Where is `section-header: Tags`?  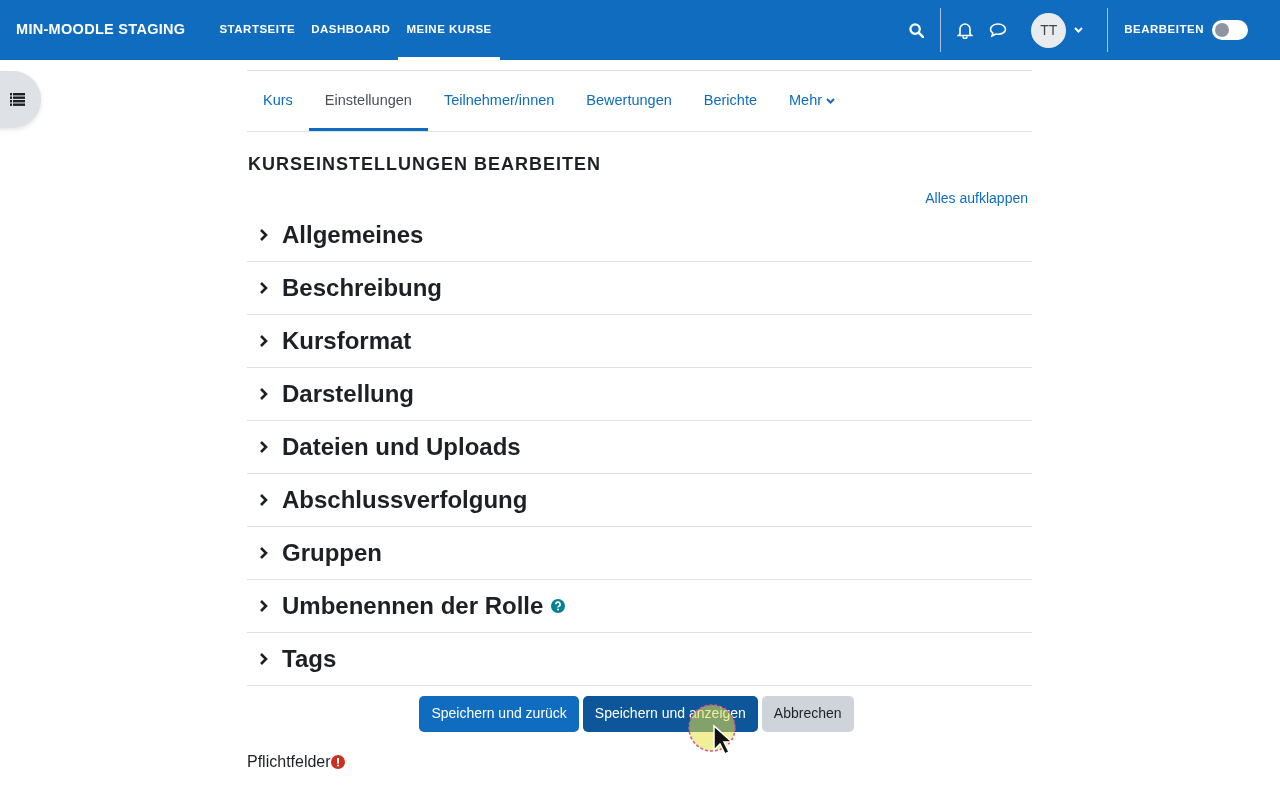
section-header: Tags is located at coordinates (309, 658).